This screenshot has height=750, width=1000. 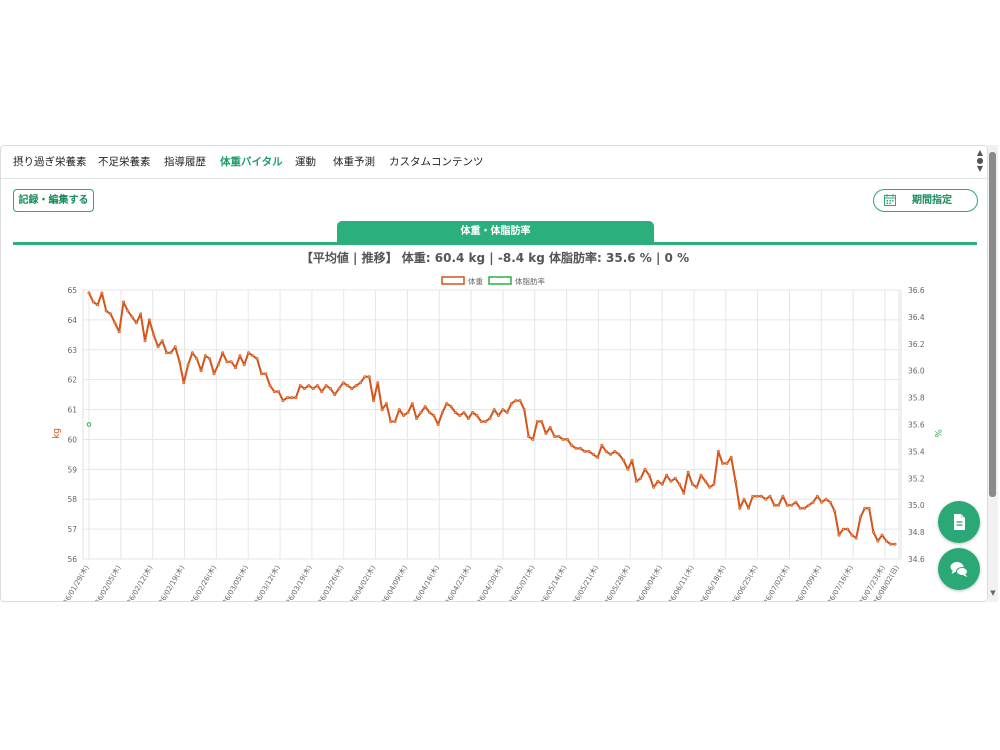 What do you see at coordinates (838, 582) in the screenshot?
I see `x-tick-label: 2026/07/16(木)` at bounding box center [838, 582].